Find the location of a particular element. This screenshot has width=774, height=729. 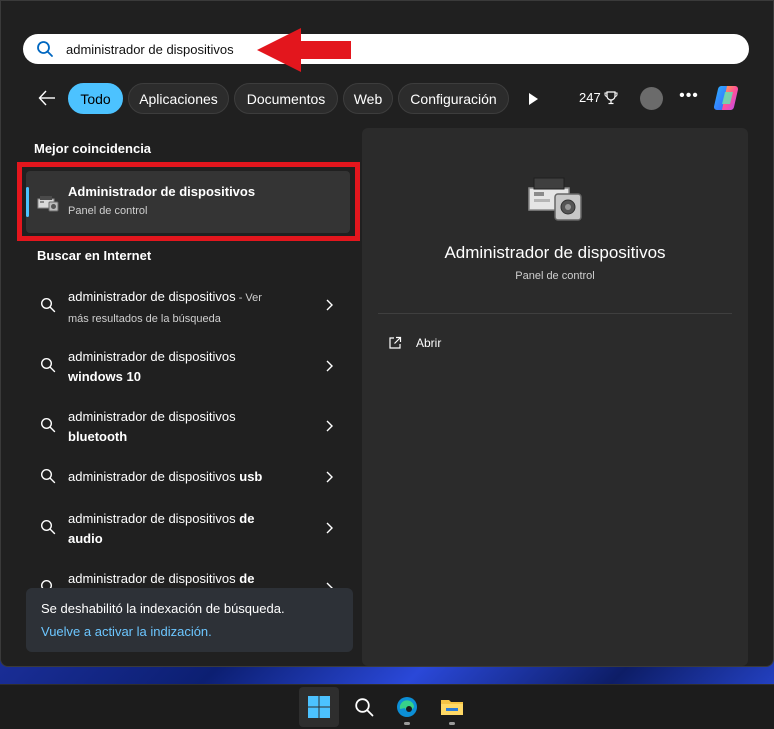

arrow-left-icon is located at coordinates (46, 98).